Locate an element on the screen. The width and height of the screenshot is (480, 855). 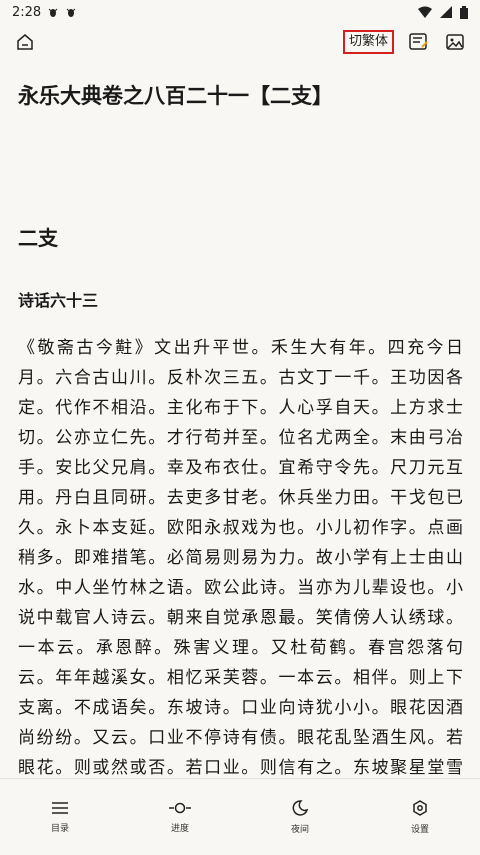
nav-settings: 设置 is located at coordinates (420, 817).